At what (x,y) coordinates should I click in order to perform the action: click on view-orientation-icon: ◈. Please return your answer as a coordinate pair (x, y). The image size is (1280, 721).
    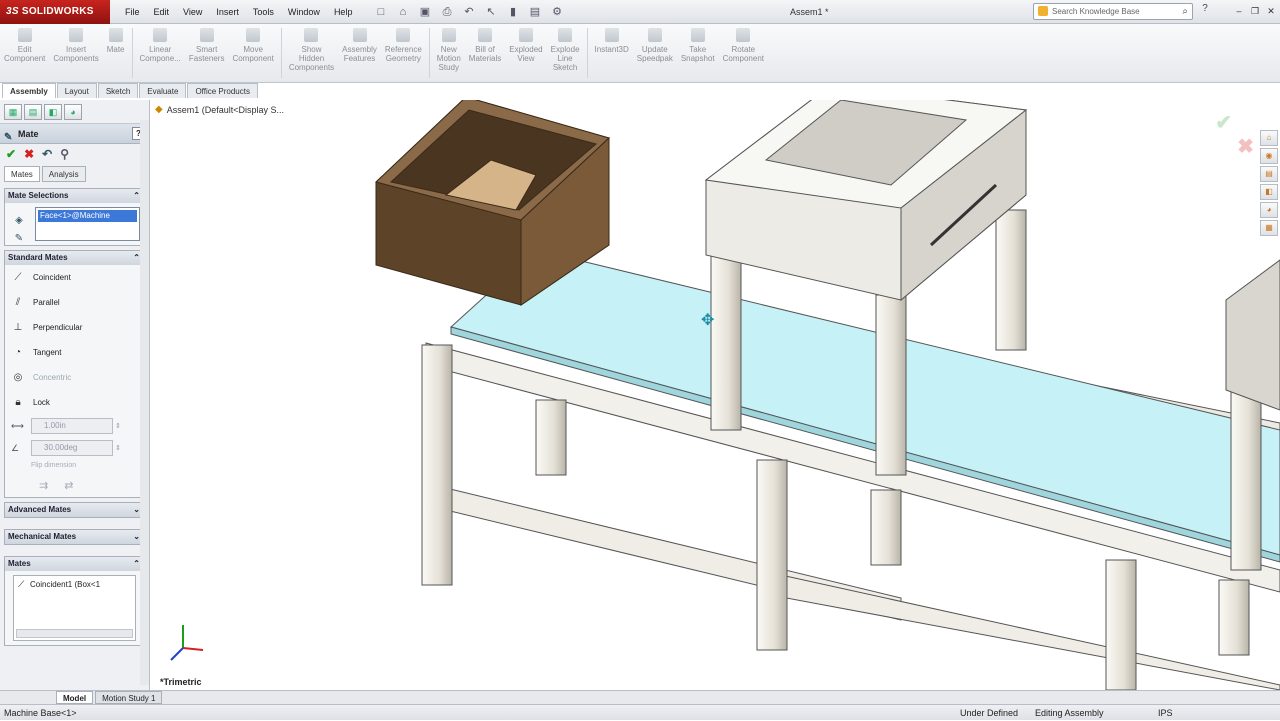
    Looking at the image, I should click on (679, 100).